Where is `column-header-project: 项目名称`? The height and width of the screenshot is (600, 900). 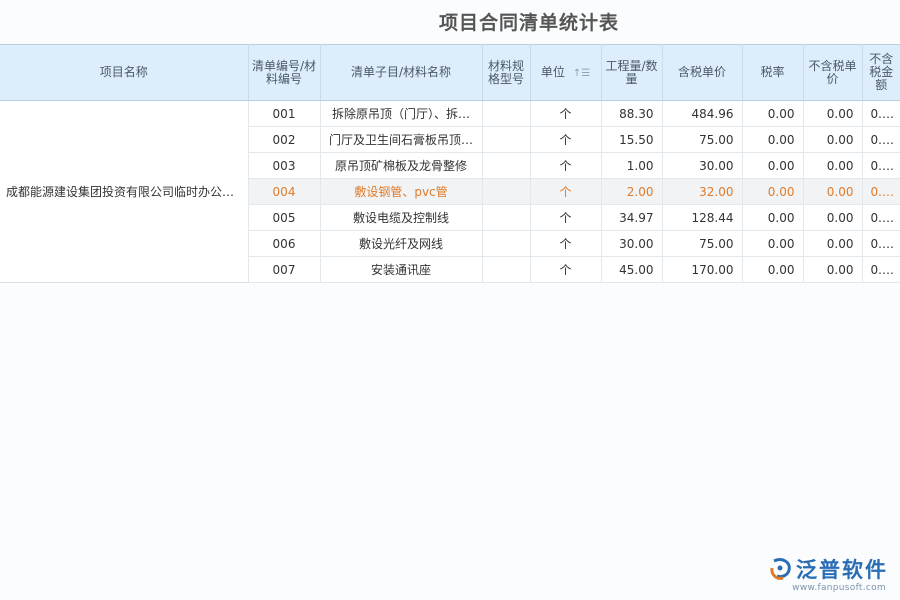
column-header-project: 项目名称 is located at coordinates (124, 73).